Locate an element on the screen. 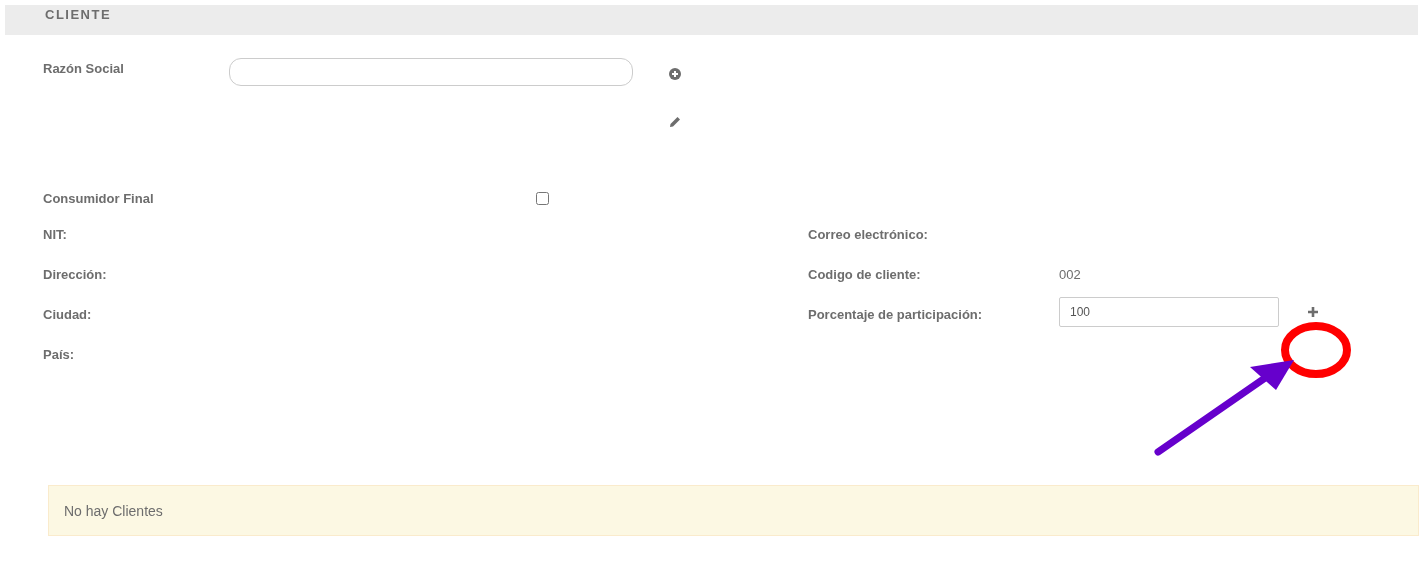 The height and width of the screenshot is (569, 1424). field-label: Ciudad: is located at coordinates (67, 314).